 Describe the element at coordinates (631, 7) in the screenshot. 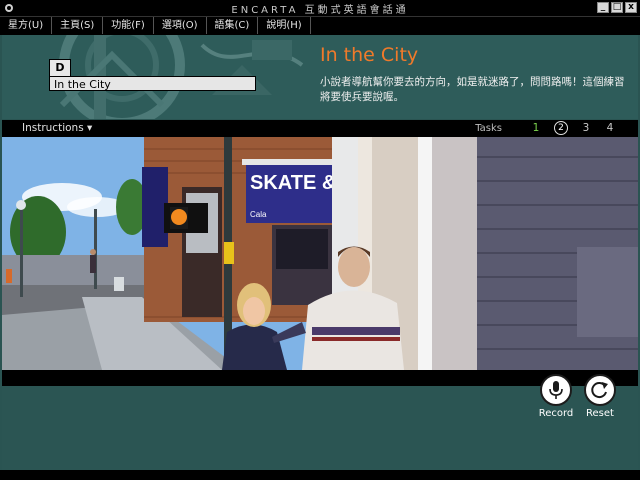

I see `close-button: x` at that location.